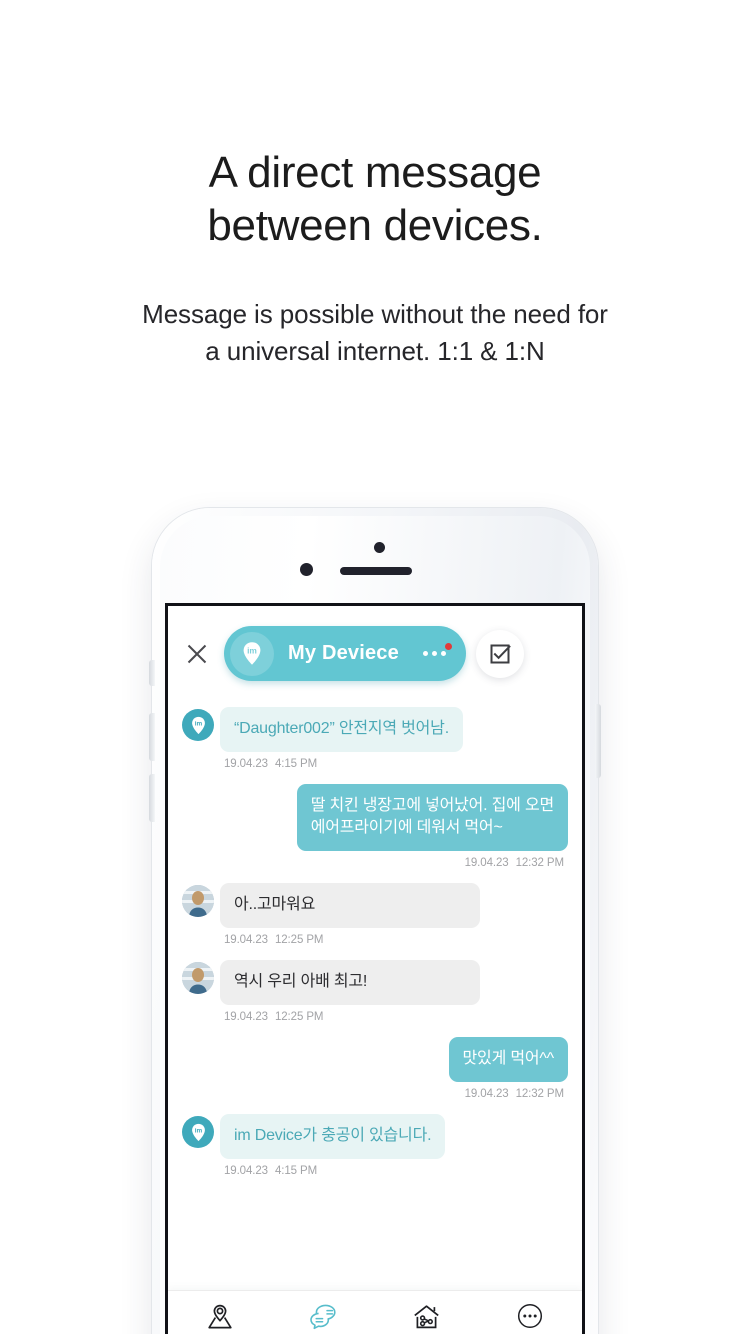 The width and height of the screenshot is (750, 1334). I want to click on app-header: im My Deviece, so click(375, 653).